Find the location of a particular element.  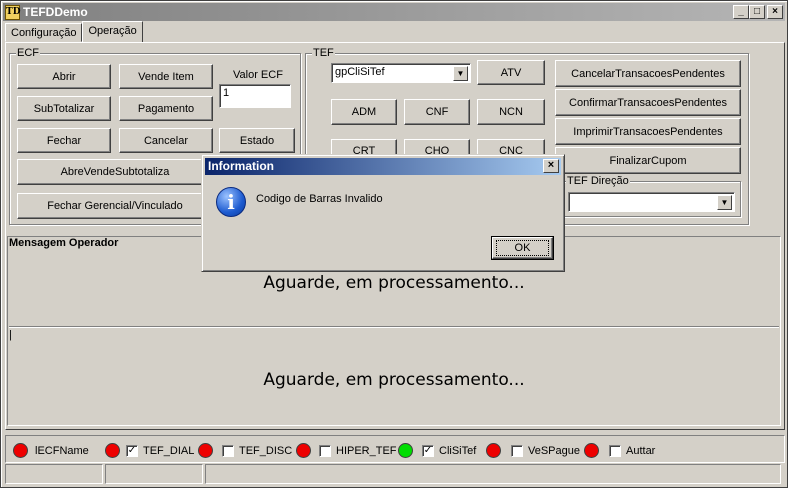

subtotalizar-button: SubTotalizar is located at coordinates (64, 108).